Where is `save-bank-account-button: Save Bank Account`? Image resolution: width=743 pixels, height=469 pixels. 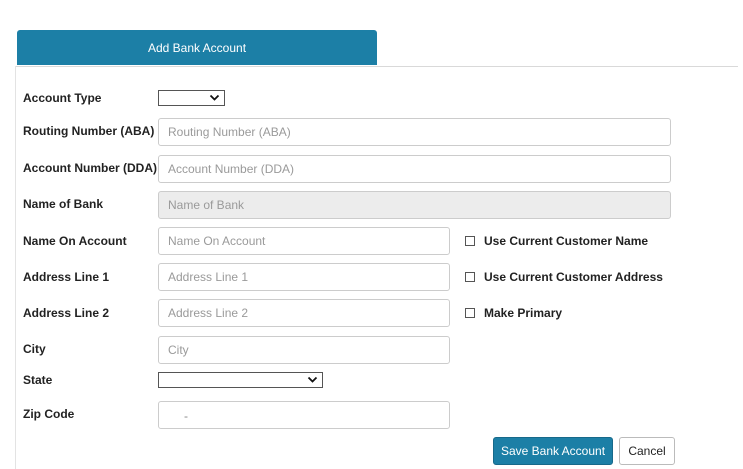
save-bank-account-button: Save Bank Account is located at coordinates (553, 451).